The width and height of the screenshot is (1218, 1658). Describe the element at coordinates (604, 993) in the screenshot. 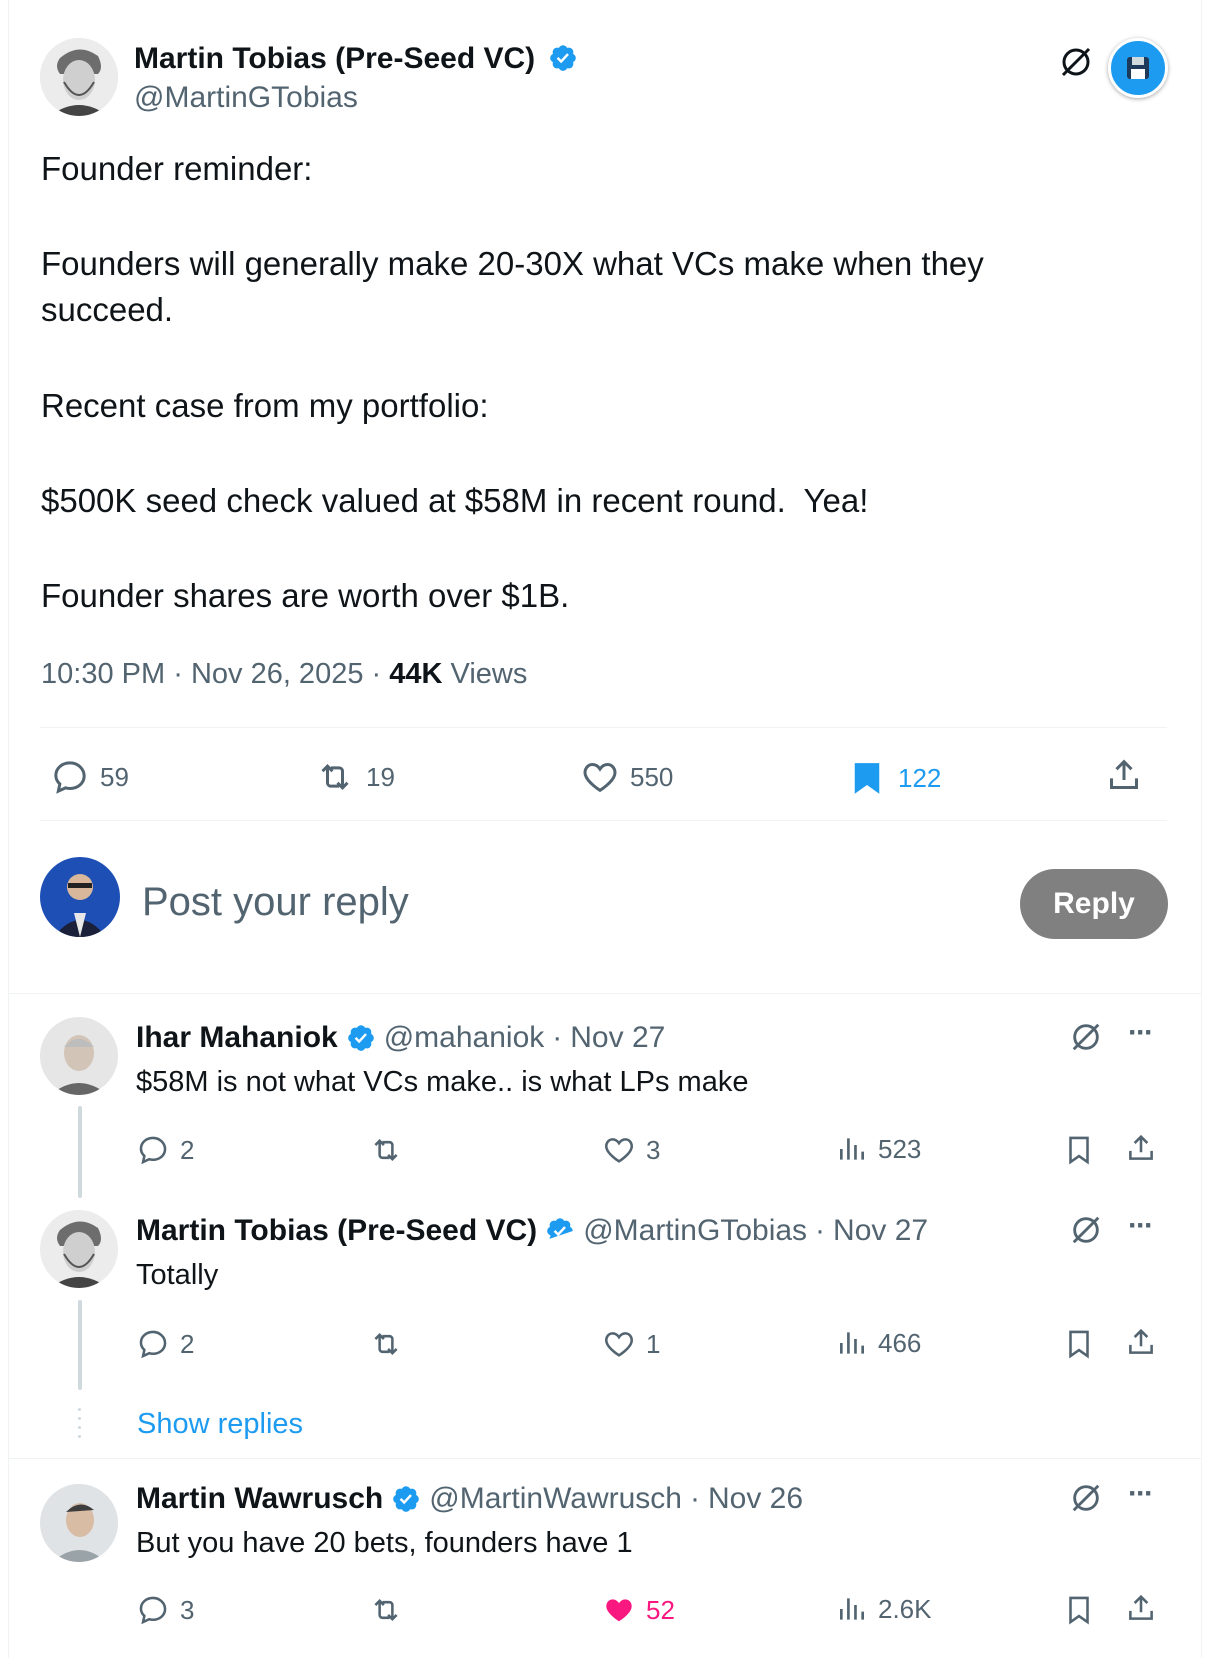

I see `composer-divider` at that location.